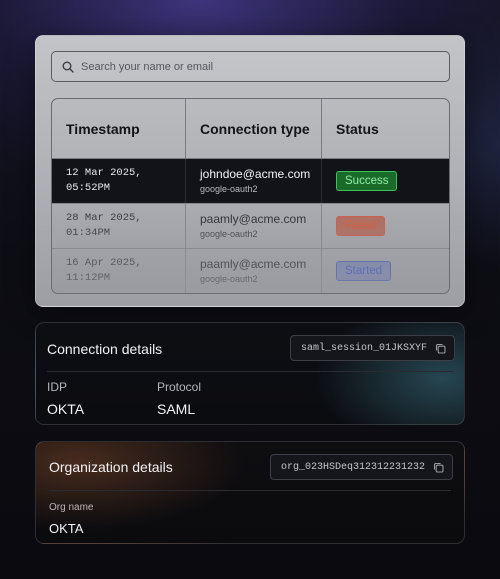 The image size is (500, 579). I want to click on organization-details-title: Organization details, so click(111, 467).